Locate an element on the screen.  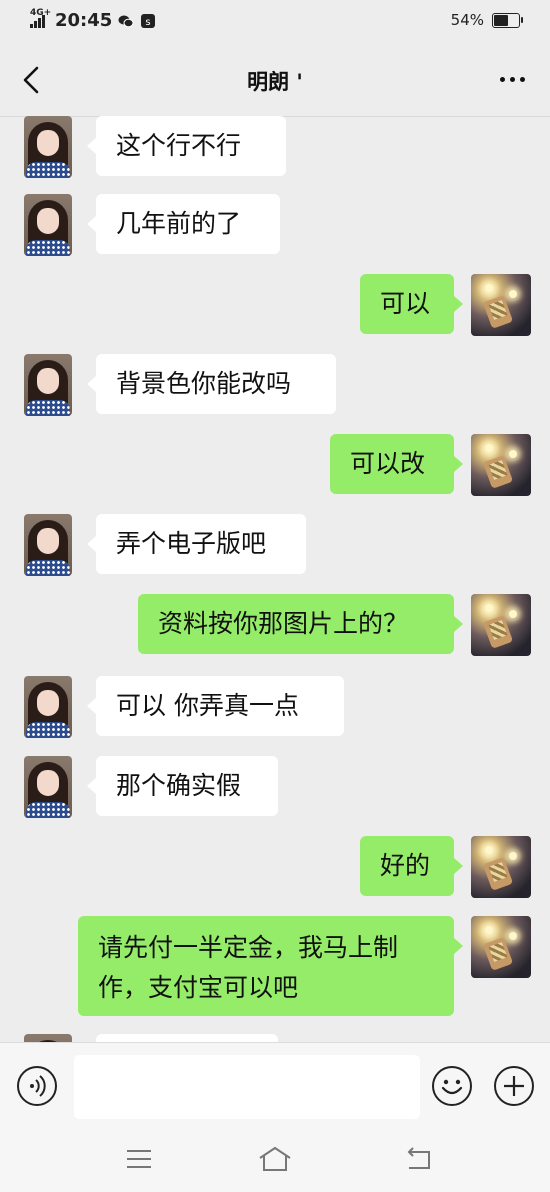
svg-text: s is located at coordinates (148, 22).